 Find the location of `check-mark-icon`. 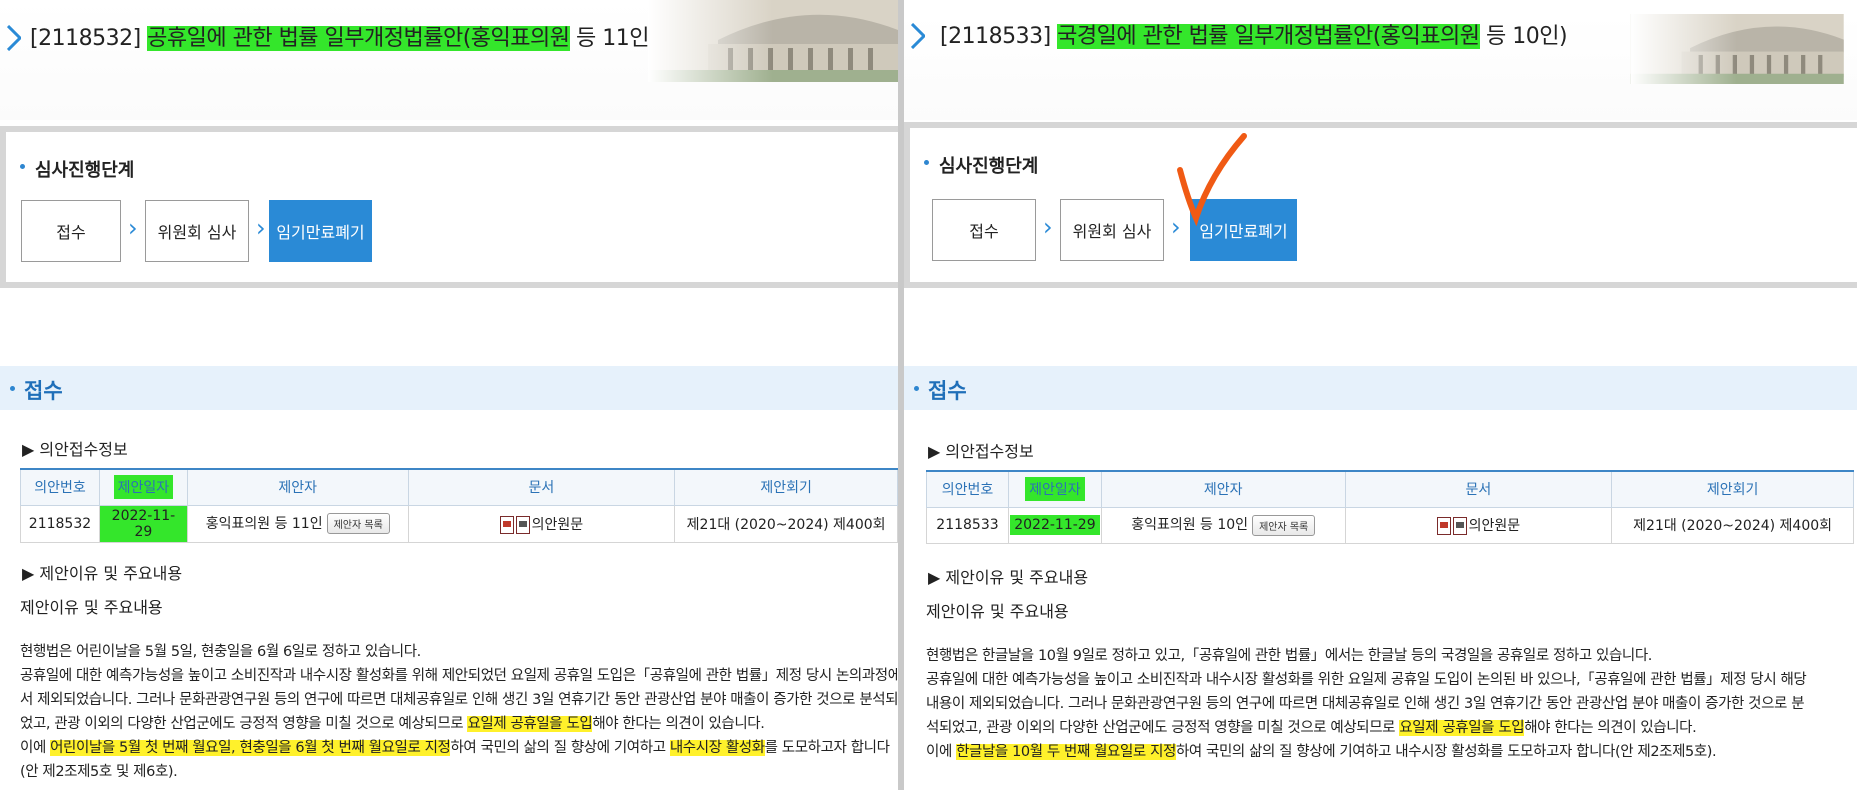

check-mark-icon is located at coordinates (1212, 180).